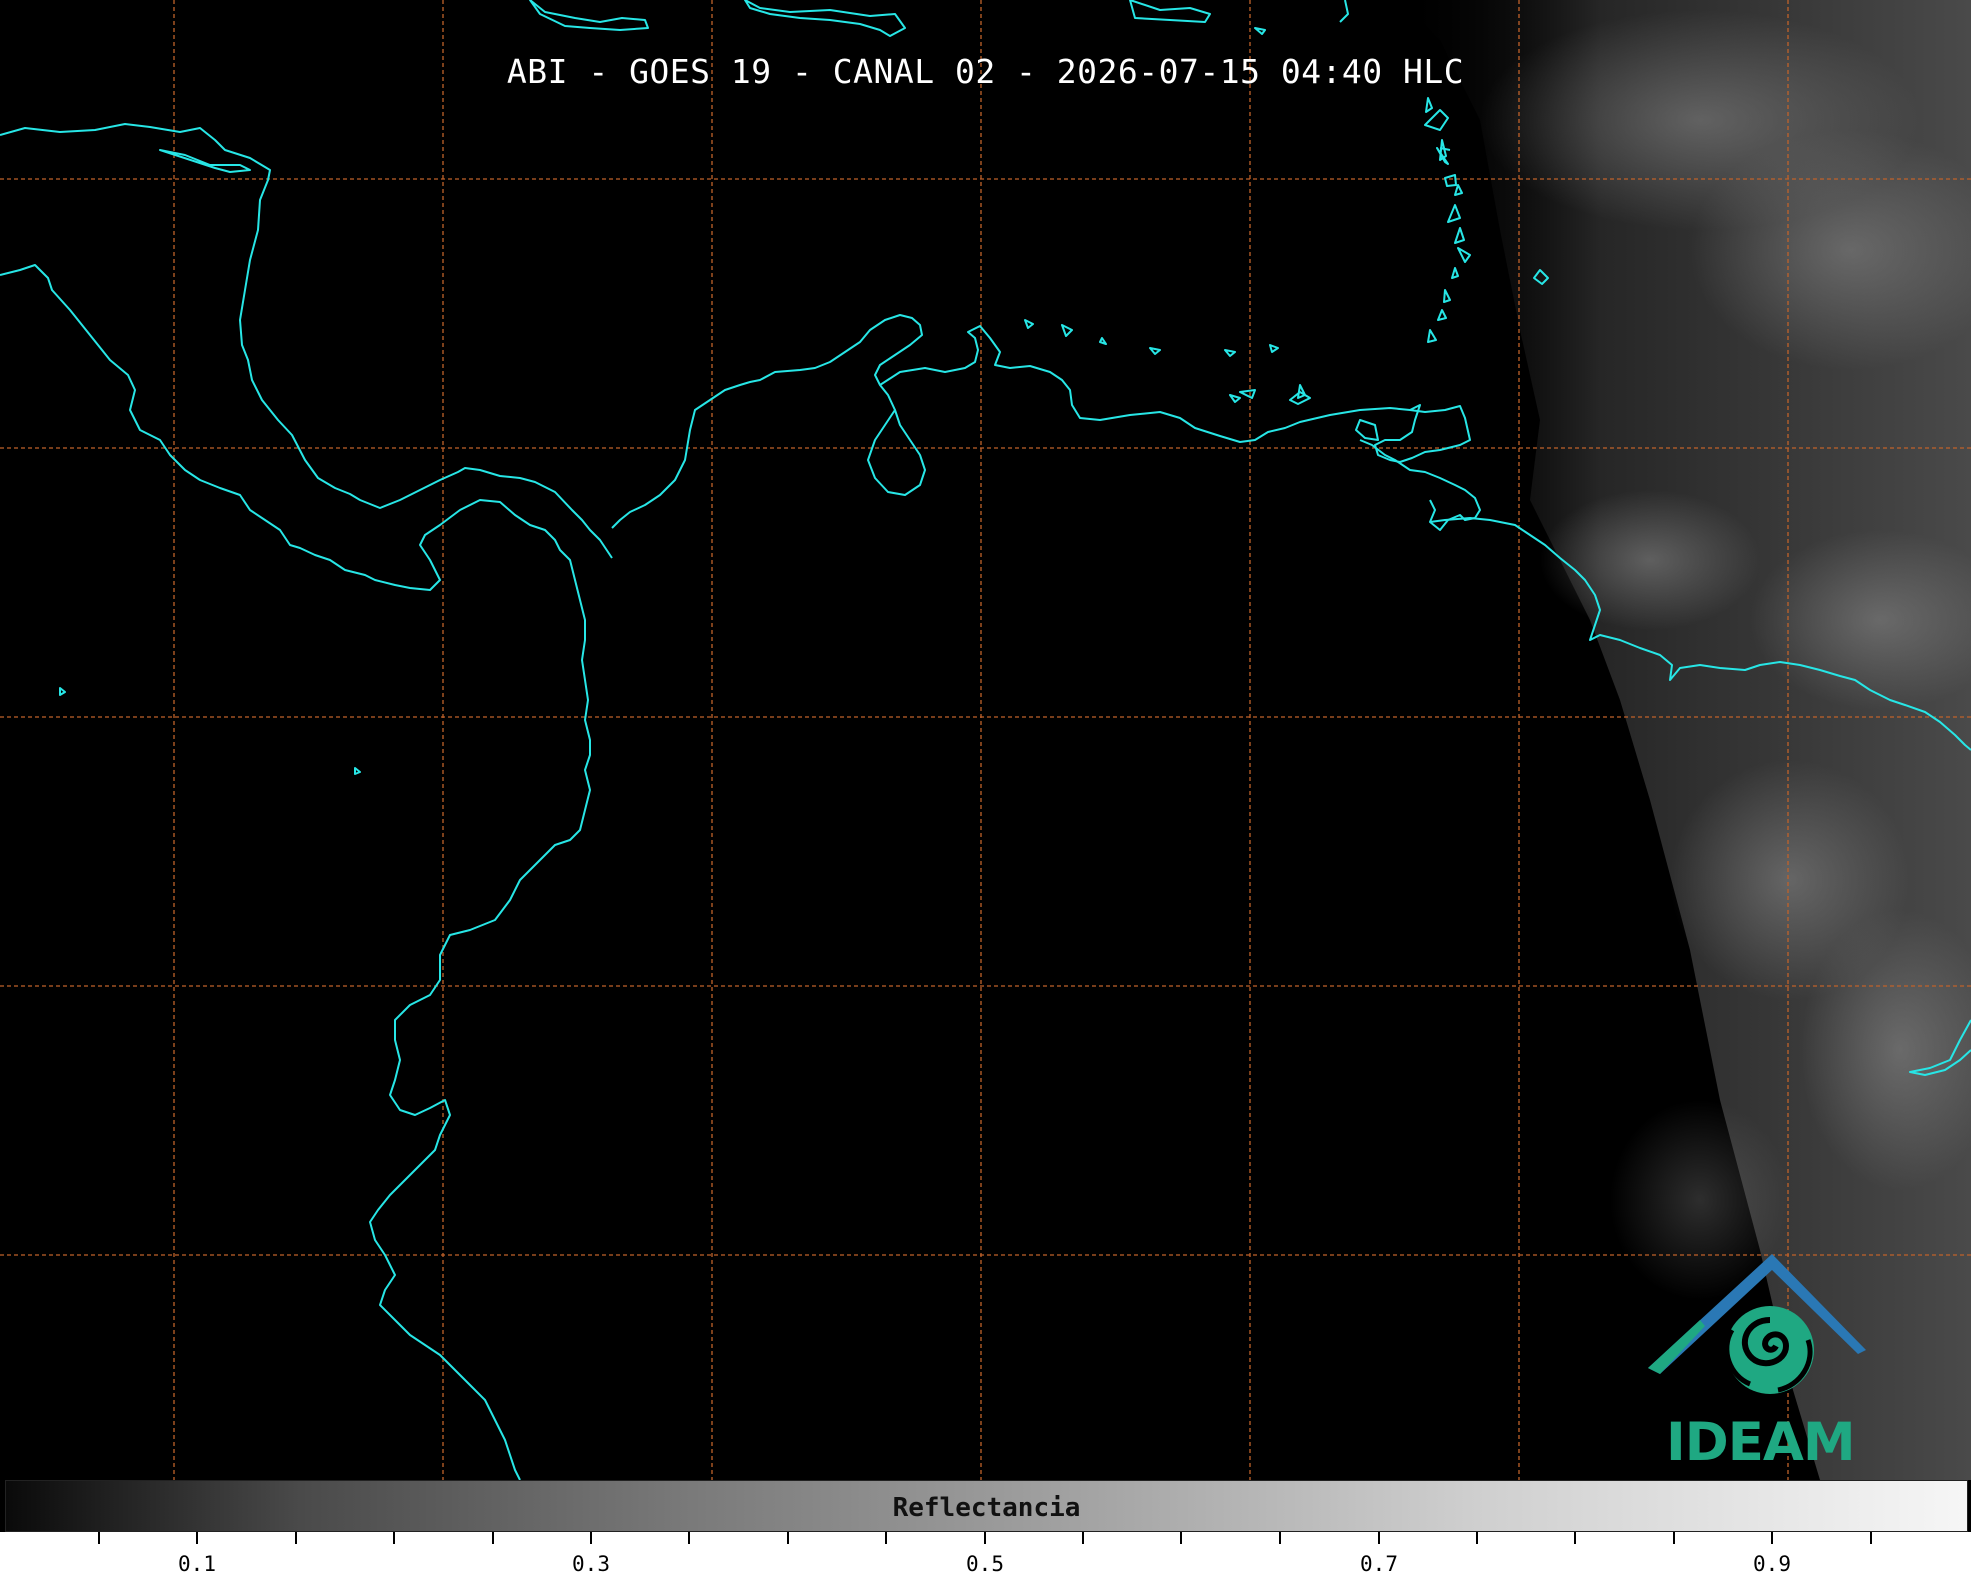 The height and width of the screenshot is (1577, 1971). Describe the element at coordinates (197, 1564) in the screenshot. I see `colorbar-tick-label: 0.1` at that location.